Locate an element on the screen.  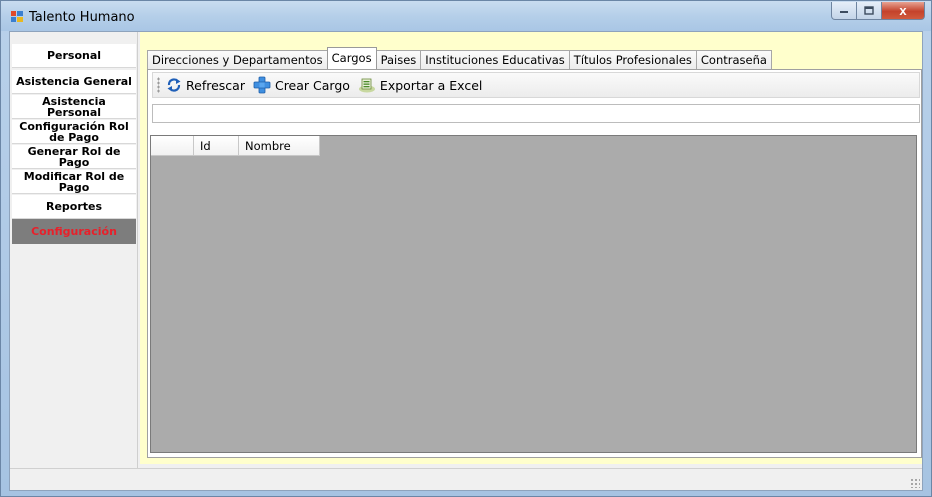
minimize-icon is located at coordinates (844, 11).